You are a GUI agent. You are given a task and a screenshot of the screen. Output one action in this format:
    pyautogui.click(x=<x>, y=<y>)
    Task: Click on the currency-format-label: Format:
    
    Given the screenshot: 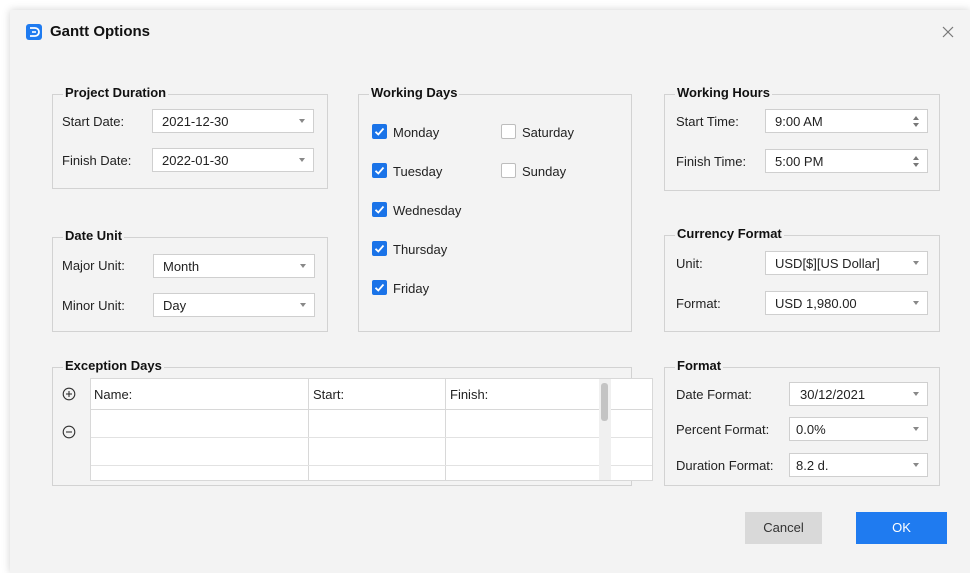 What is the action you would take?
    pyautogui.click(x=698, y=303)
    